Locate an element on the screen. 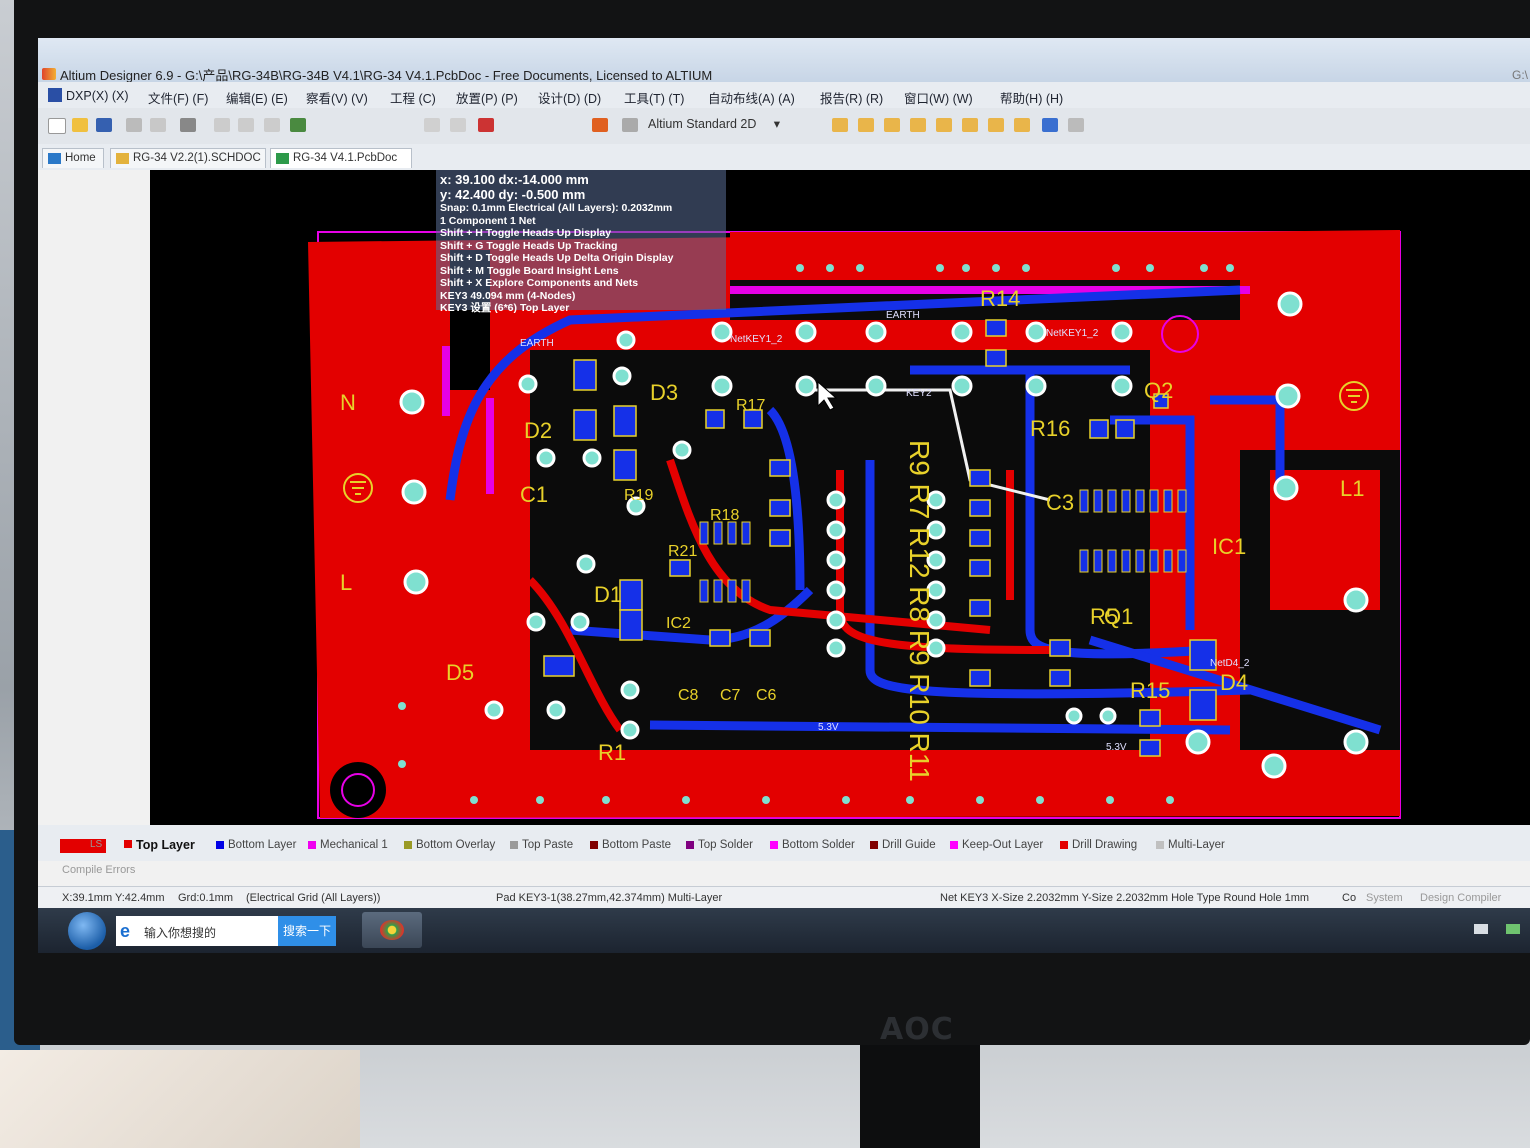 The width and height of the screenshot is (1530, 1148). hud-shortcut-g: Shift + G Toggle Heads Up Tracking is located at coordinates (529, 245).